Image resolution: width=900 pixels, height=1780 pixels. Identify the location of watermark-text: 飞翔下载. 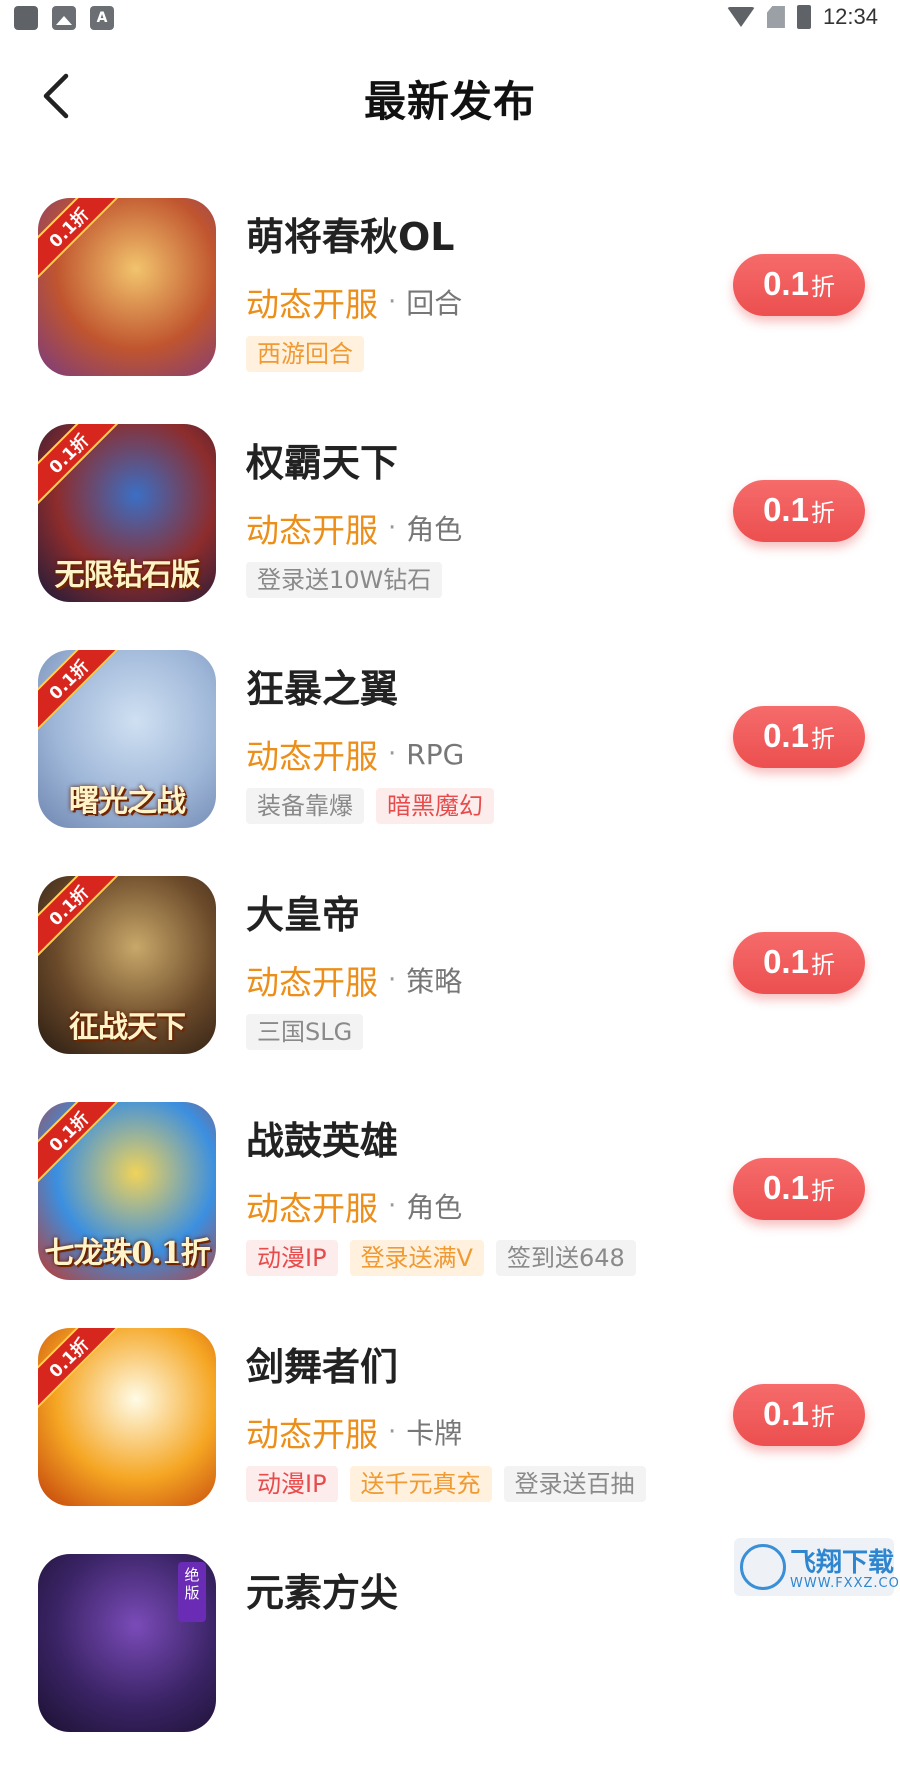
(842, 1563).